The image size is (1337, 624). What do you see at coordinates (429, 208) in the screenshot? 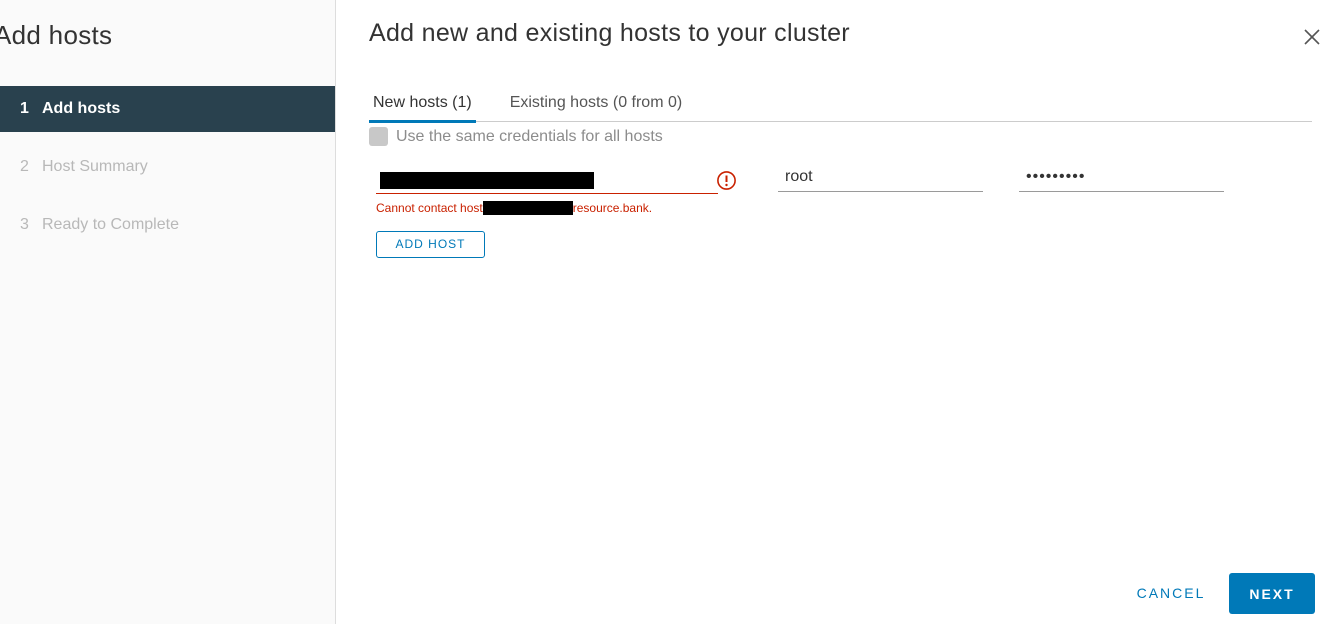
I see `error-text-prefix: Cannot contact host` at bounding box center [429, 208].